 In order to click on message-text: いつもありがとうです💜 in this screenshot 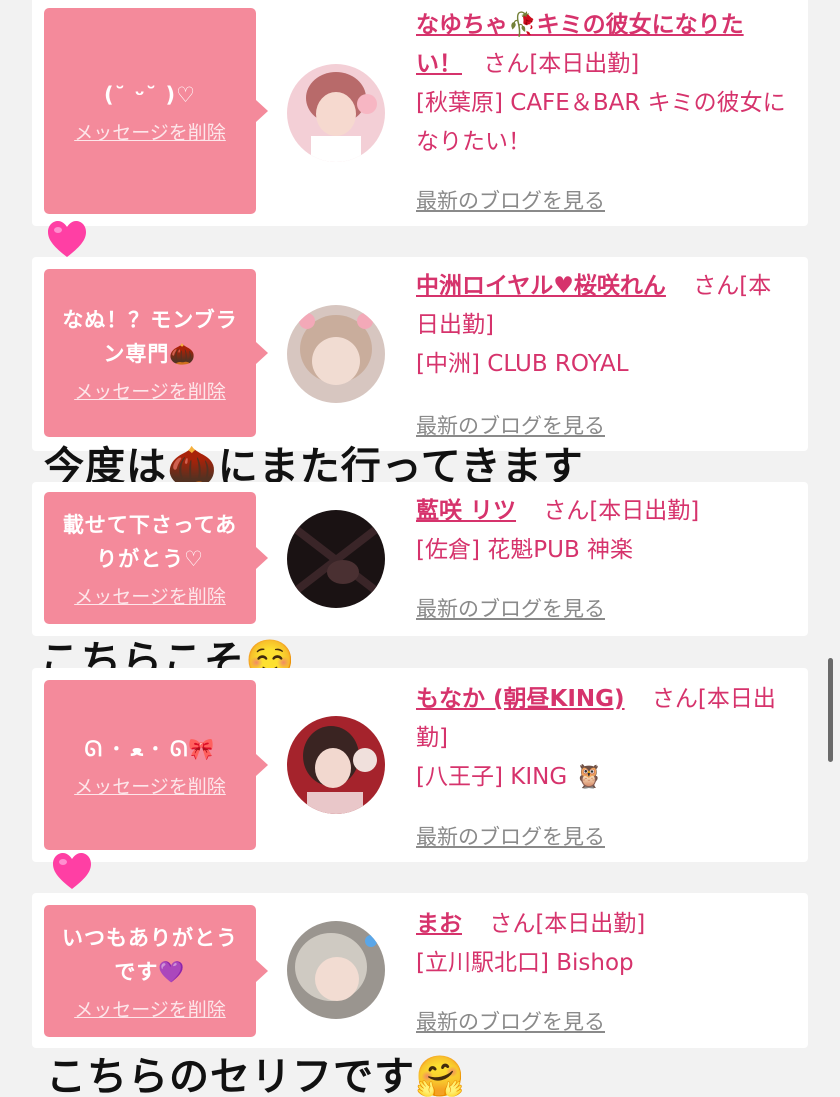, I will do `click(150, 954)`.